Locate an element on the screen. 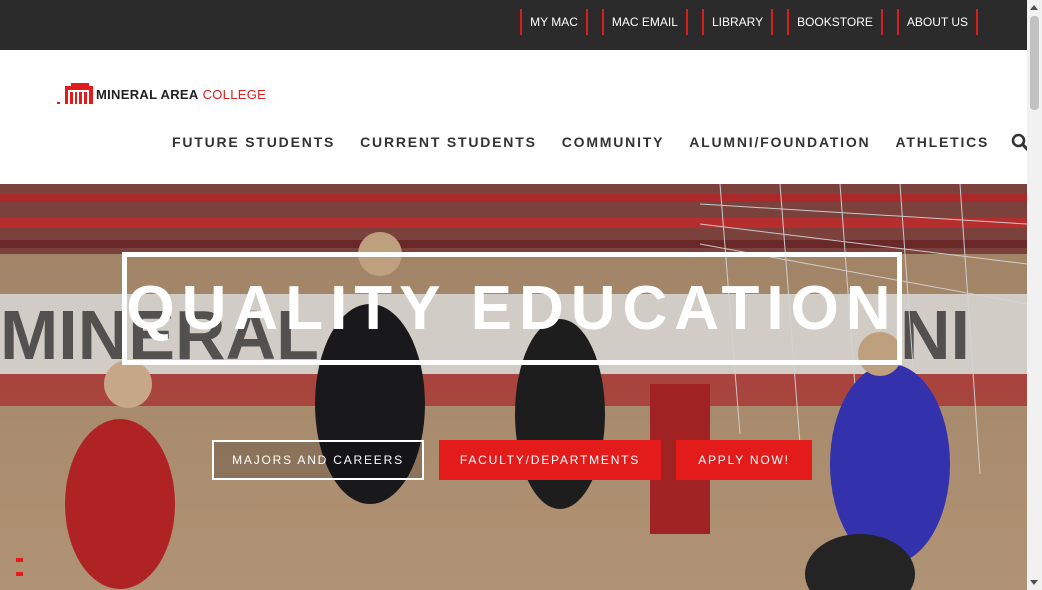  nav-future-students: FUTURE STUDENTS is located at coordinates (253, 142).